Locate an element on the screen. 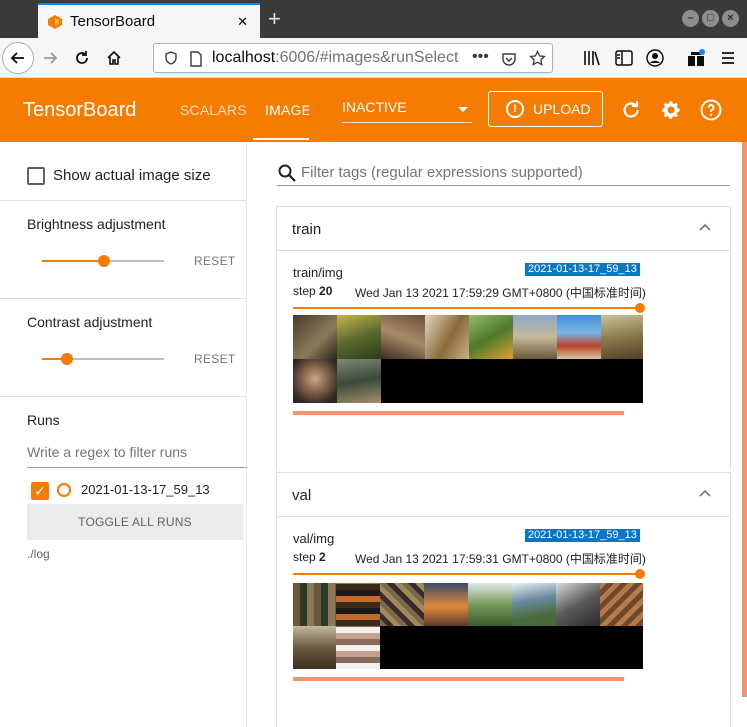 The width and height of the screenshot is (747, 727). back-button is located at coordinates (18, 58).